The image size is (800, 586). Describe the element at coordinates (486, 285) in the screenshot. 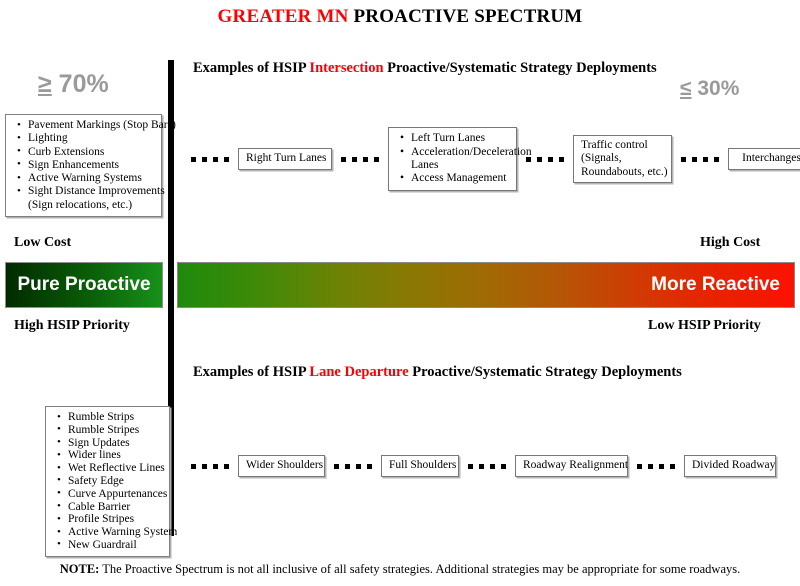

I see `more-reactive-gradient-bar: More Reactive` at that location.